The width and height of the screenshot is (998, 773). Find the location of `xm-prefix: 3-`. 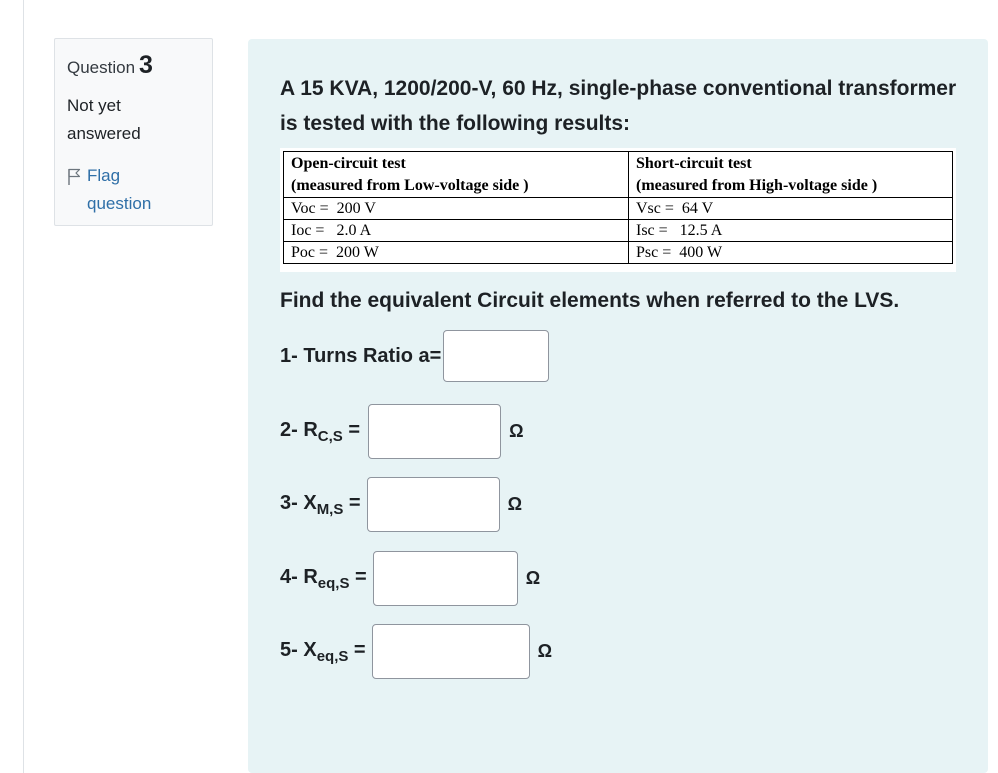

xm-prefix: 3- is located at coordinates (292, 502).